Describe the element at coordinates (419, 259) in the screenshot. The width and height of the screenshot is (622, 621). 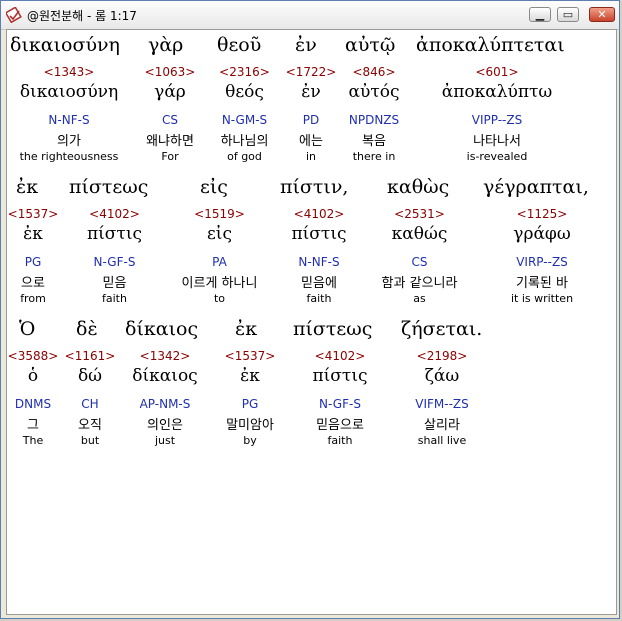
I see `word-analysis: <2531> καθώς CS 함과 같으니라 as` at that location.